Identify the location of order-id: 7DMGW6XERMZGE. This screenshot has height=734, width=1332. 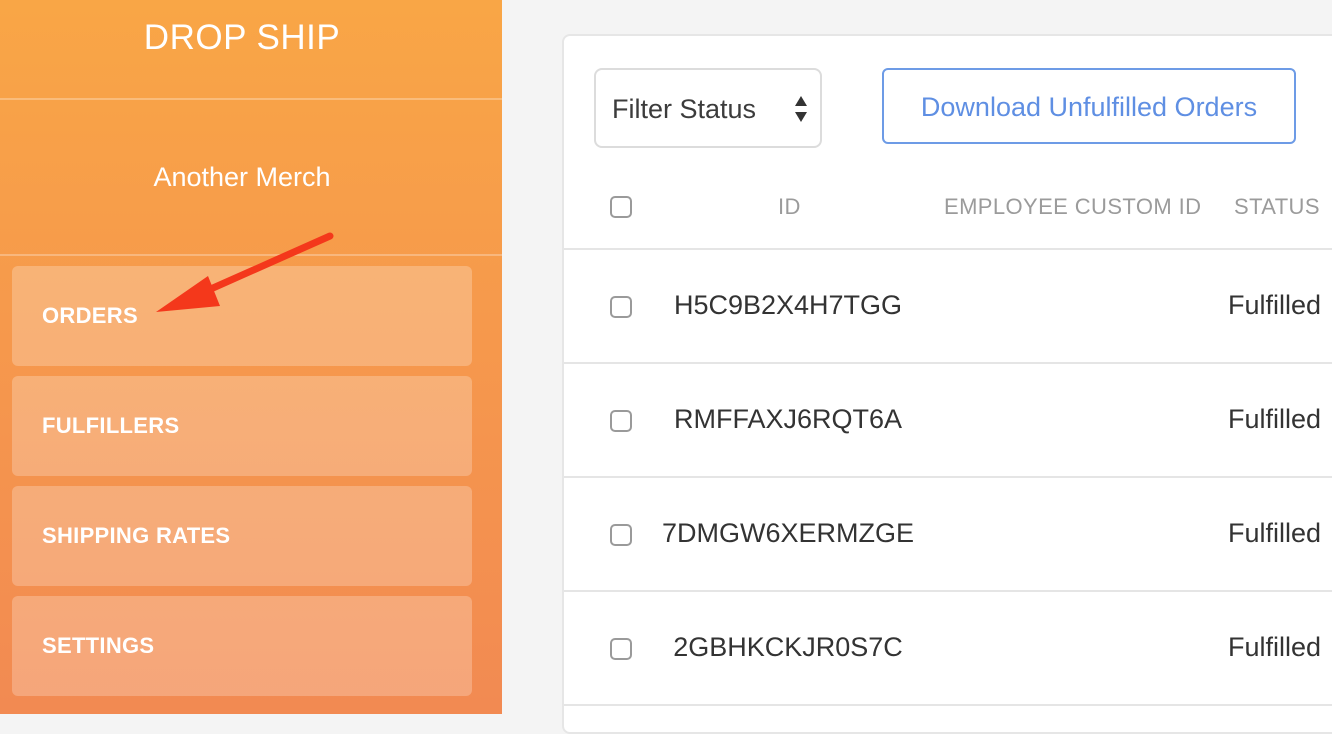
(788, 533).